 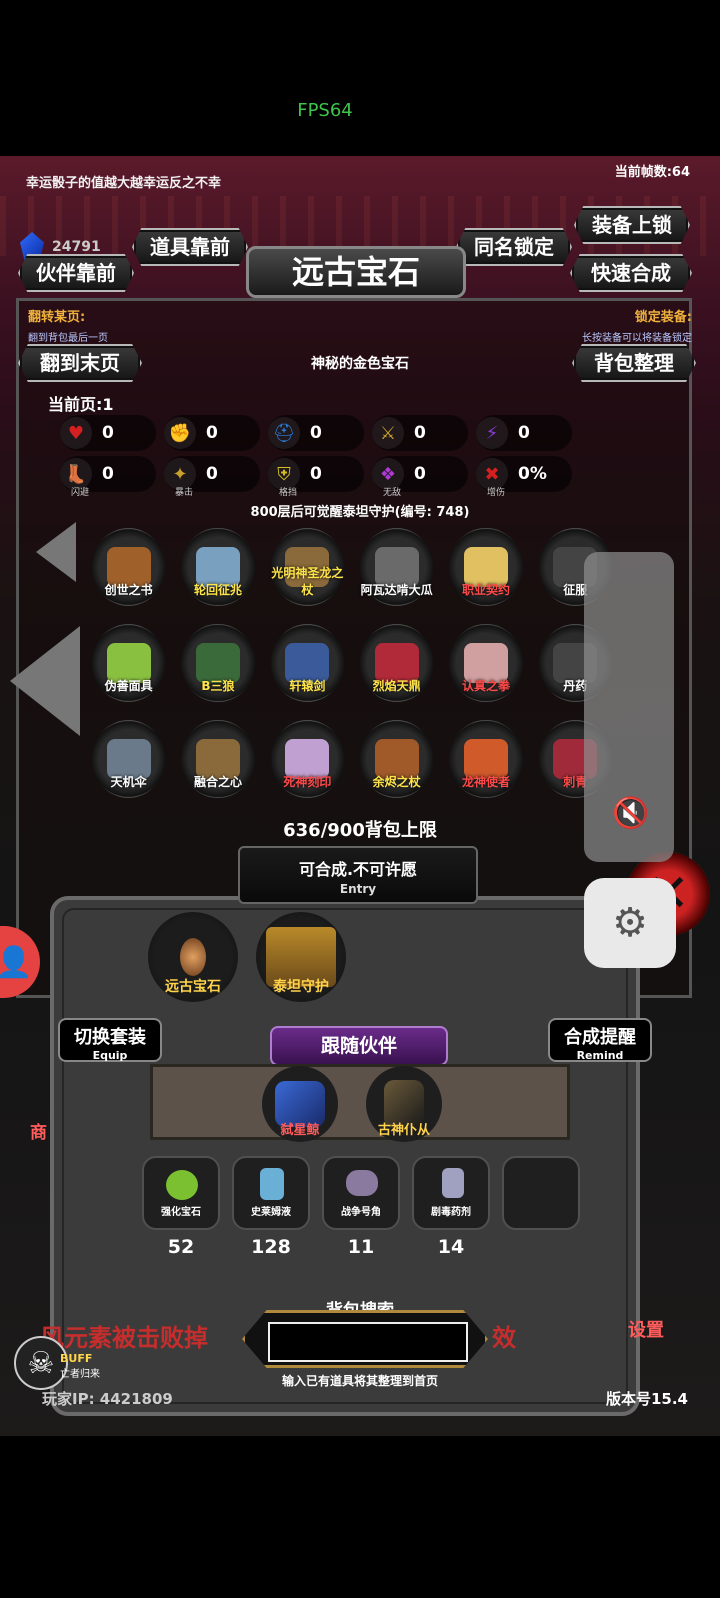 I want to click on slime-potion-icon, so click(x=272, y=1184).